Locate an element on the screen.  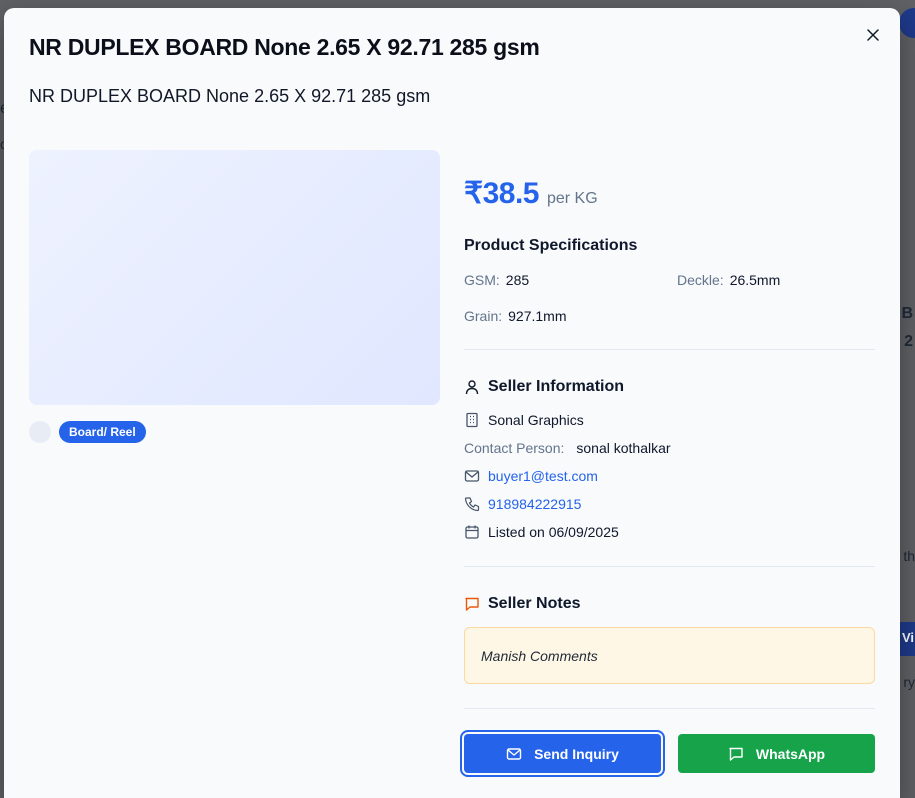
spec-value: 285 is located at coordinates (517, 280).